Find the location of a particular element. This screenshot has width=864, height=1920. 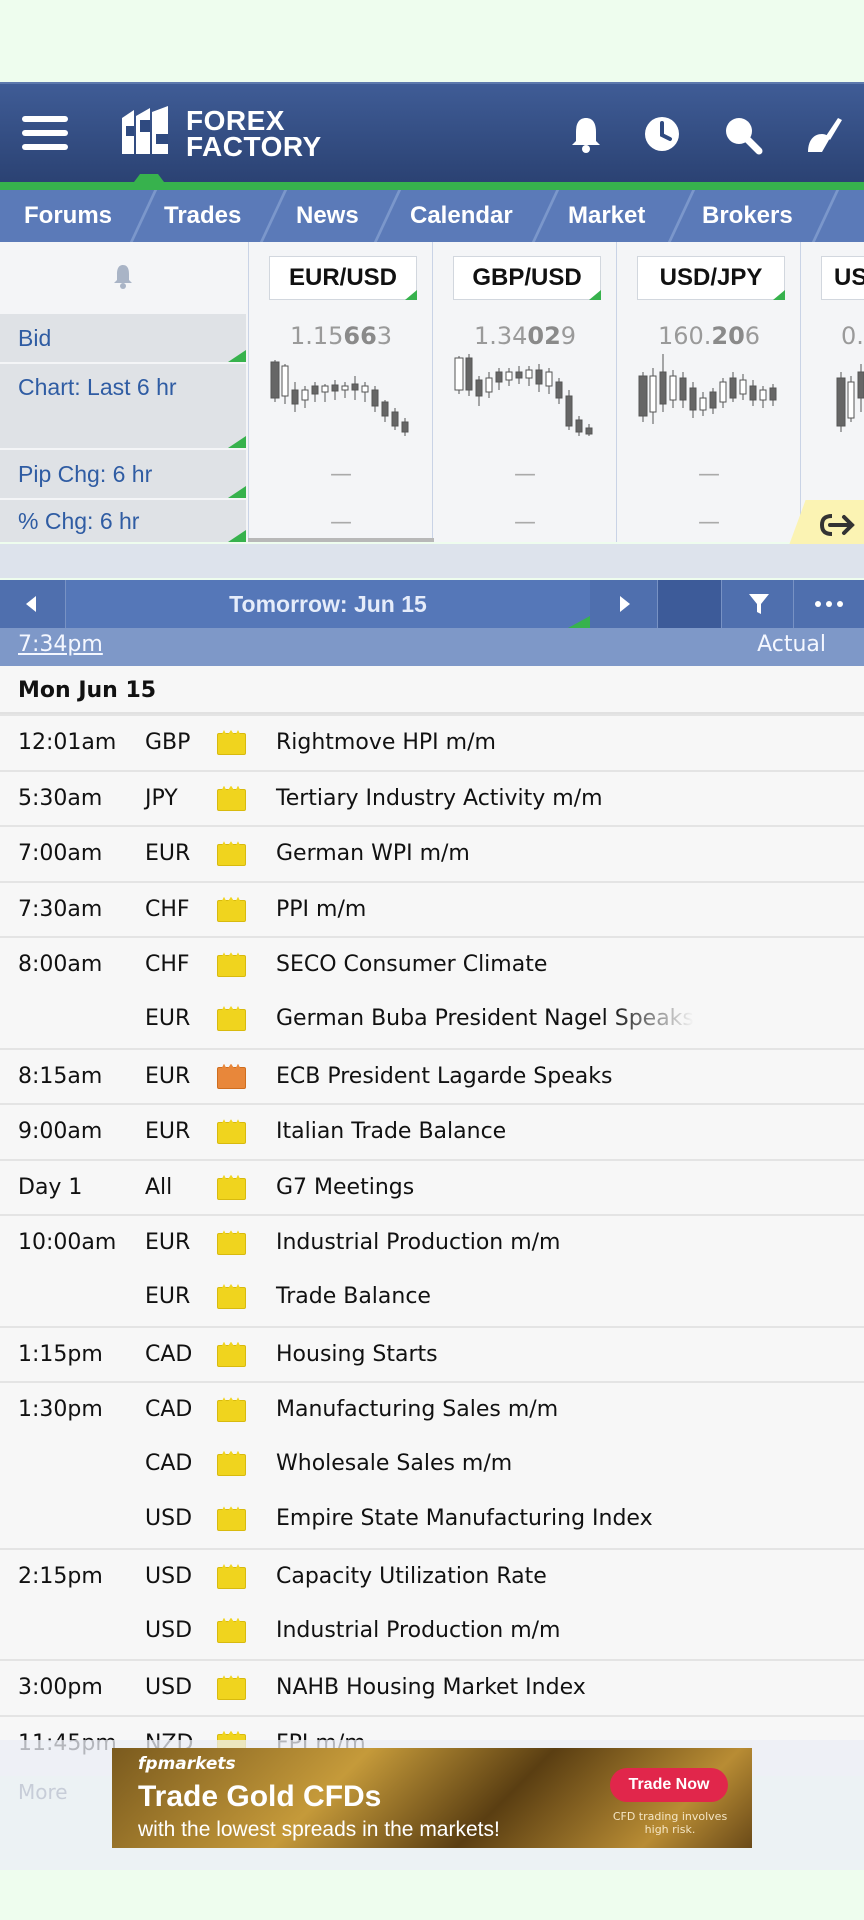

table-row: CAD Wholesale Sales m/m is located at coordinates (432, 1465).